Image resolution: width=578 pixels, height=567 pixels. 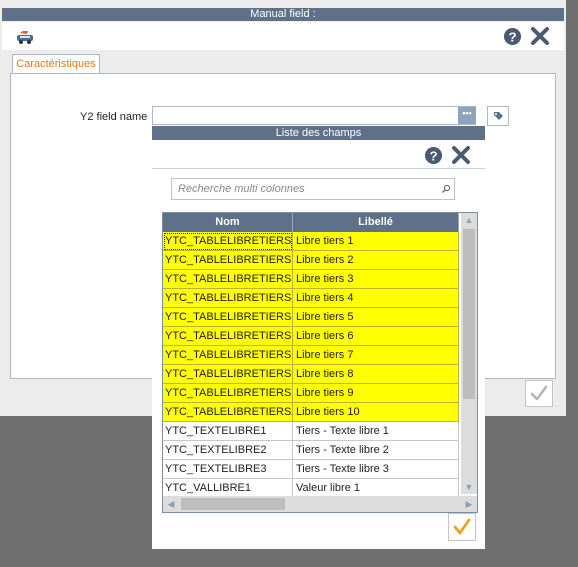 What do you see at coordinates (376, 469) in the screenshot?
I see `cell-libelle: Tiers - Texte libre 3` at bounding box center [376, 469].